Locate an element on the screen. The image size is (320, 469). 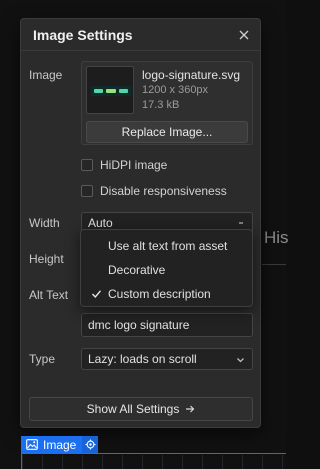
disable-responsive-checkbox-row: Disable responsiveness is located at coordinates (154, 191).